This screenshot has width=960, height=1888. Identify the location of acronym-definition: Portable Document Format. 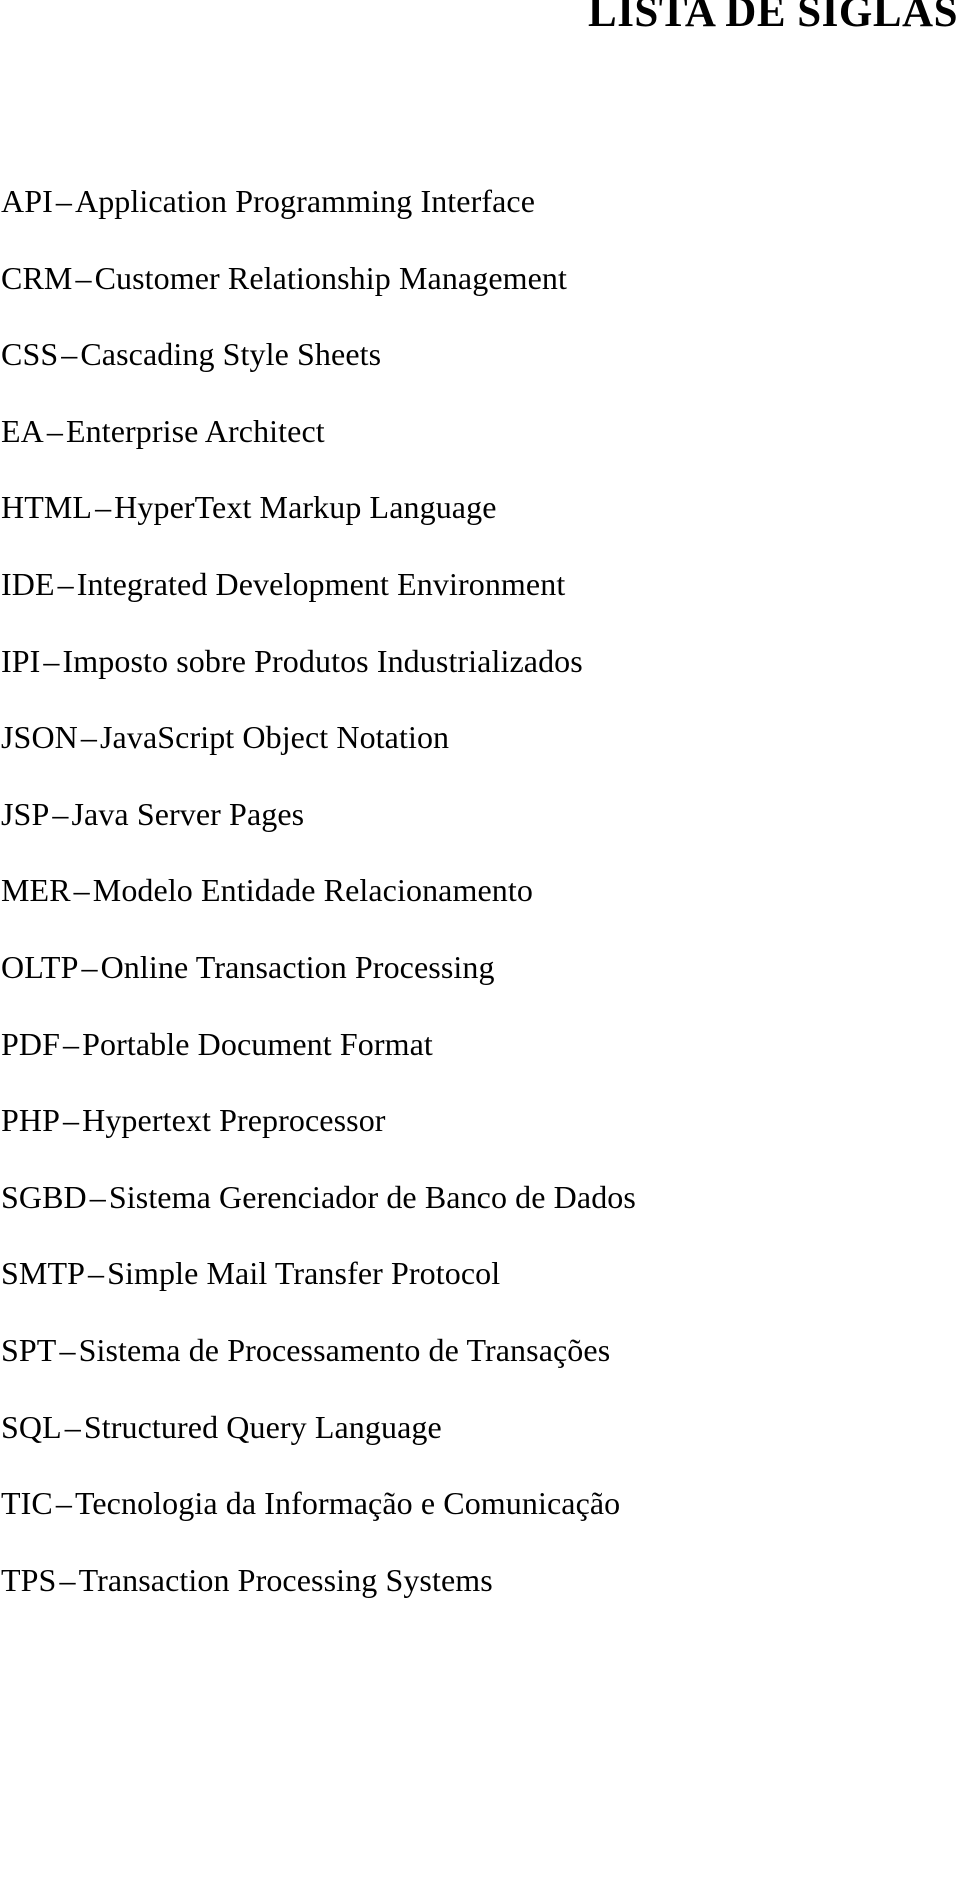
(257, 1043).